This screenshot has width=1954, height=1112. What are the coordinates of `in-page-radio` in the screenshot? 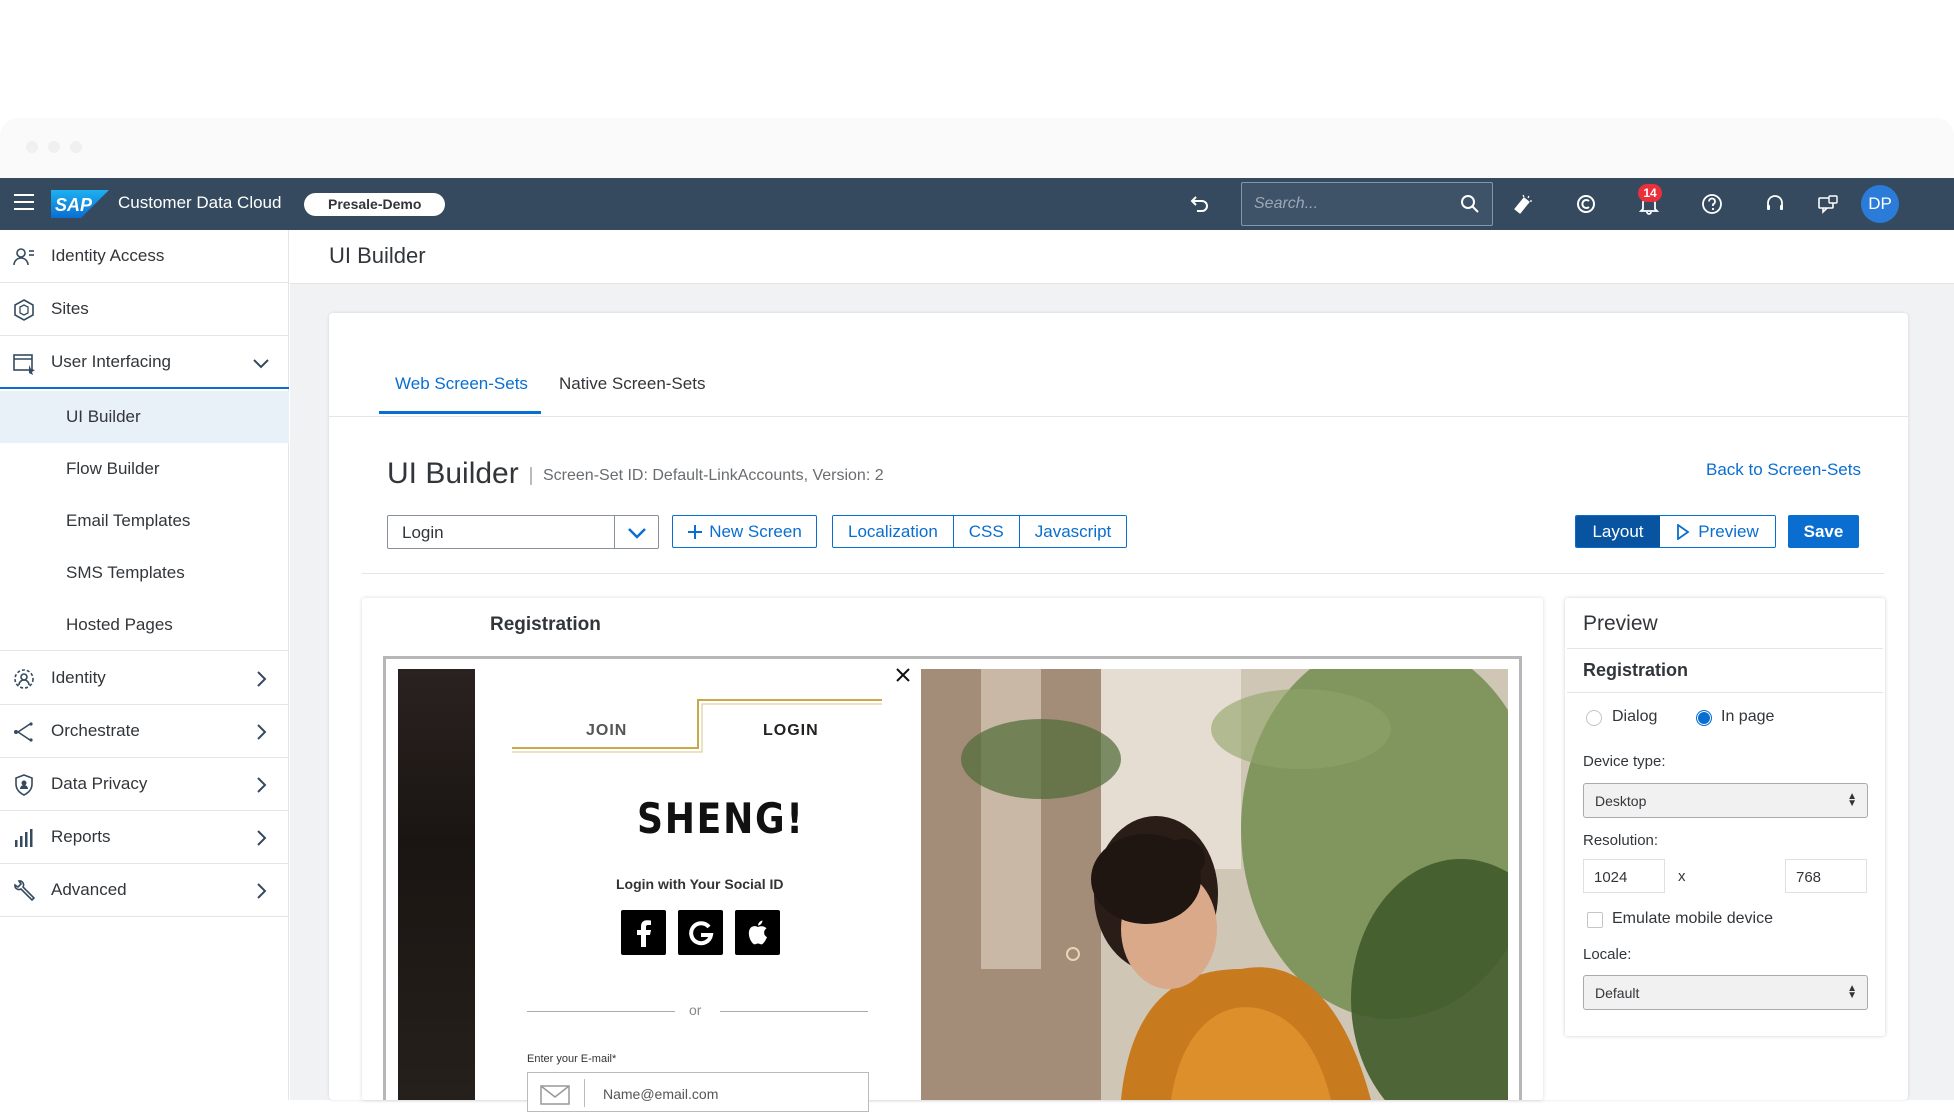 It's located at (1704, 718).